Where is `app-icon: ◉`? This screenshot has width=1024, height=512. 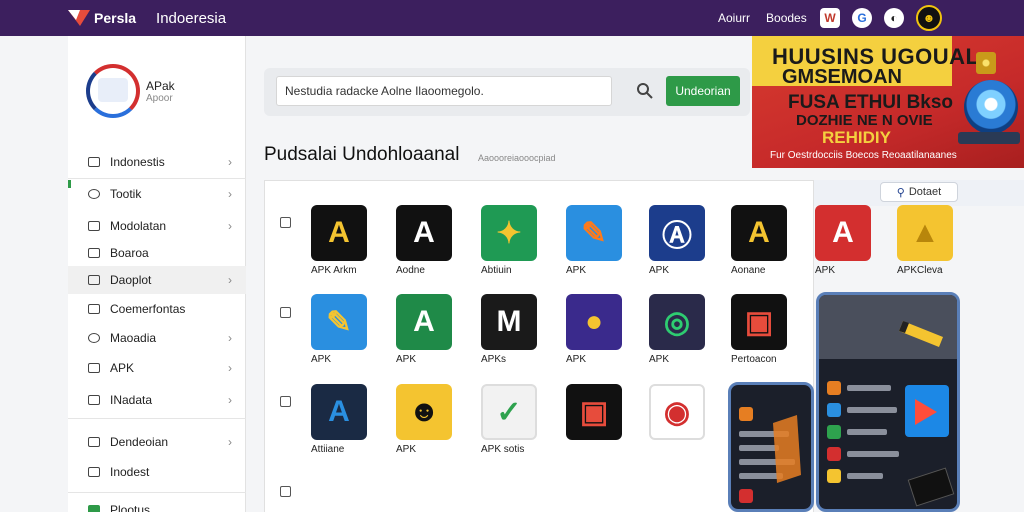 app-icon: ◉ is located at coordinates (677, 412).